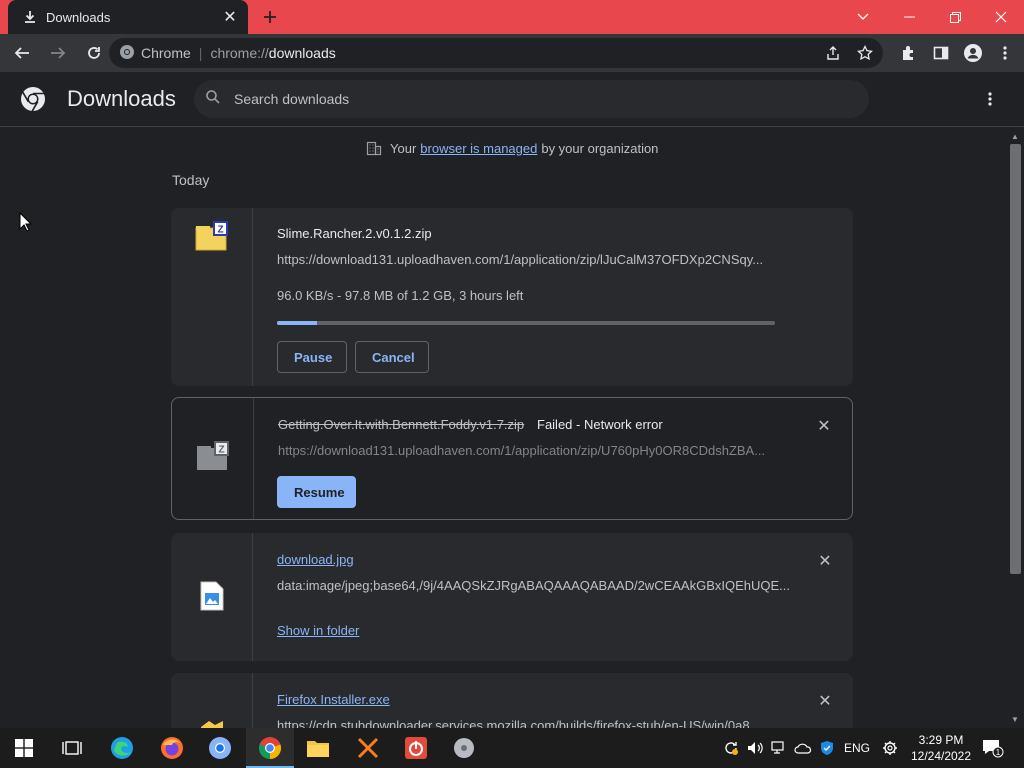 The image size is (1024, 768). Describe the element at coordinates (993, 748) in the screenshot. I see `notification-center-icon: 1` at that location.